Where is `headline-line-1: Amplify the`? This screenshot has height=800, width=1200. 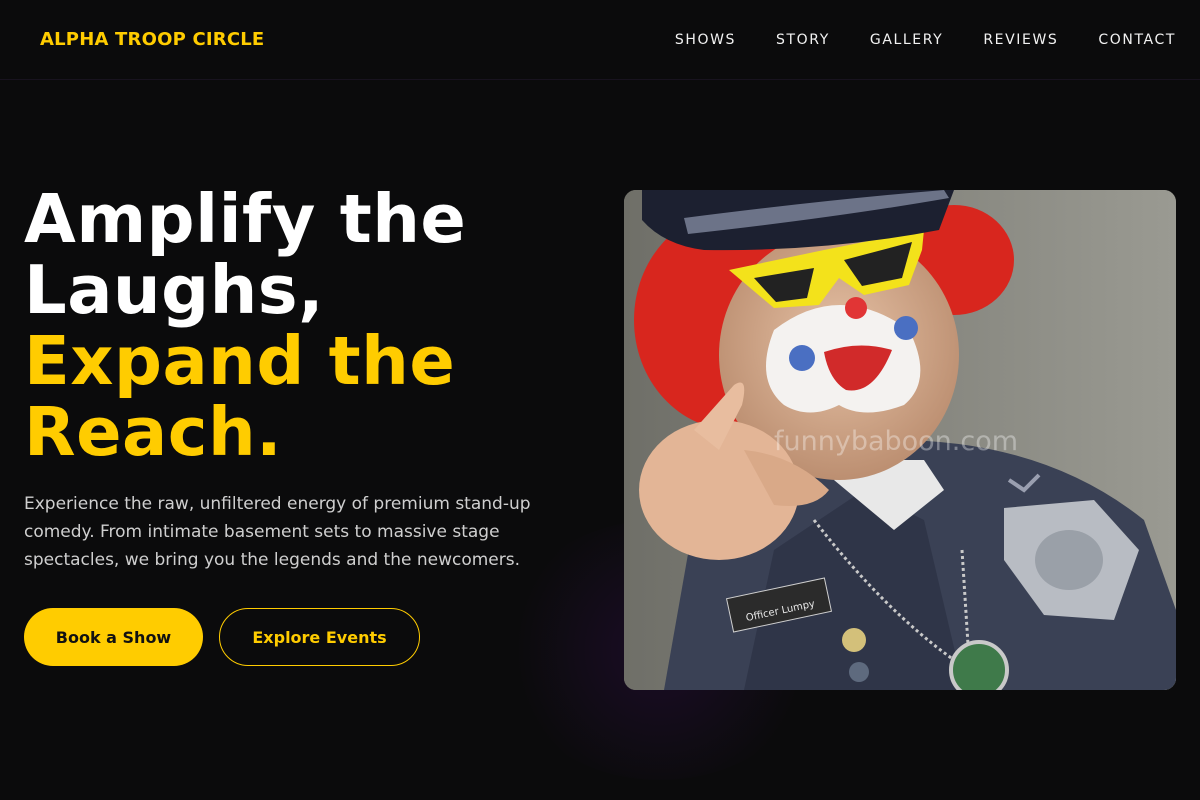
headline-line-1: Amplify the is located at coordinates (245, 219).